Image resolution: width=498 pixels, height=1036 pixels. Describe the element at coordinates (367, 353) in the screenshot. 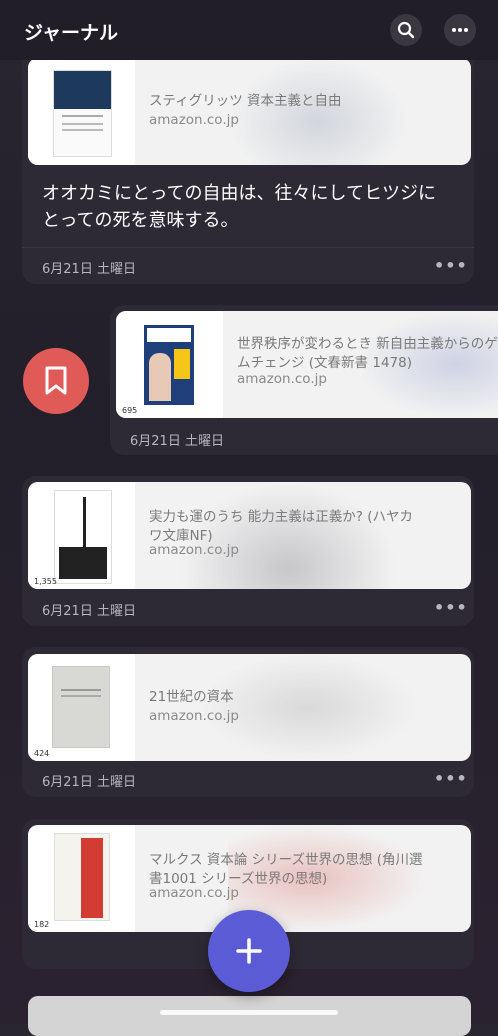

I see `link-title: 世界秩序が変わるとき 新自由主義からのゲームチェンジ (文春新書 1478)` at that location.